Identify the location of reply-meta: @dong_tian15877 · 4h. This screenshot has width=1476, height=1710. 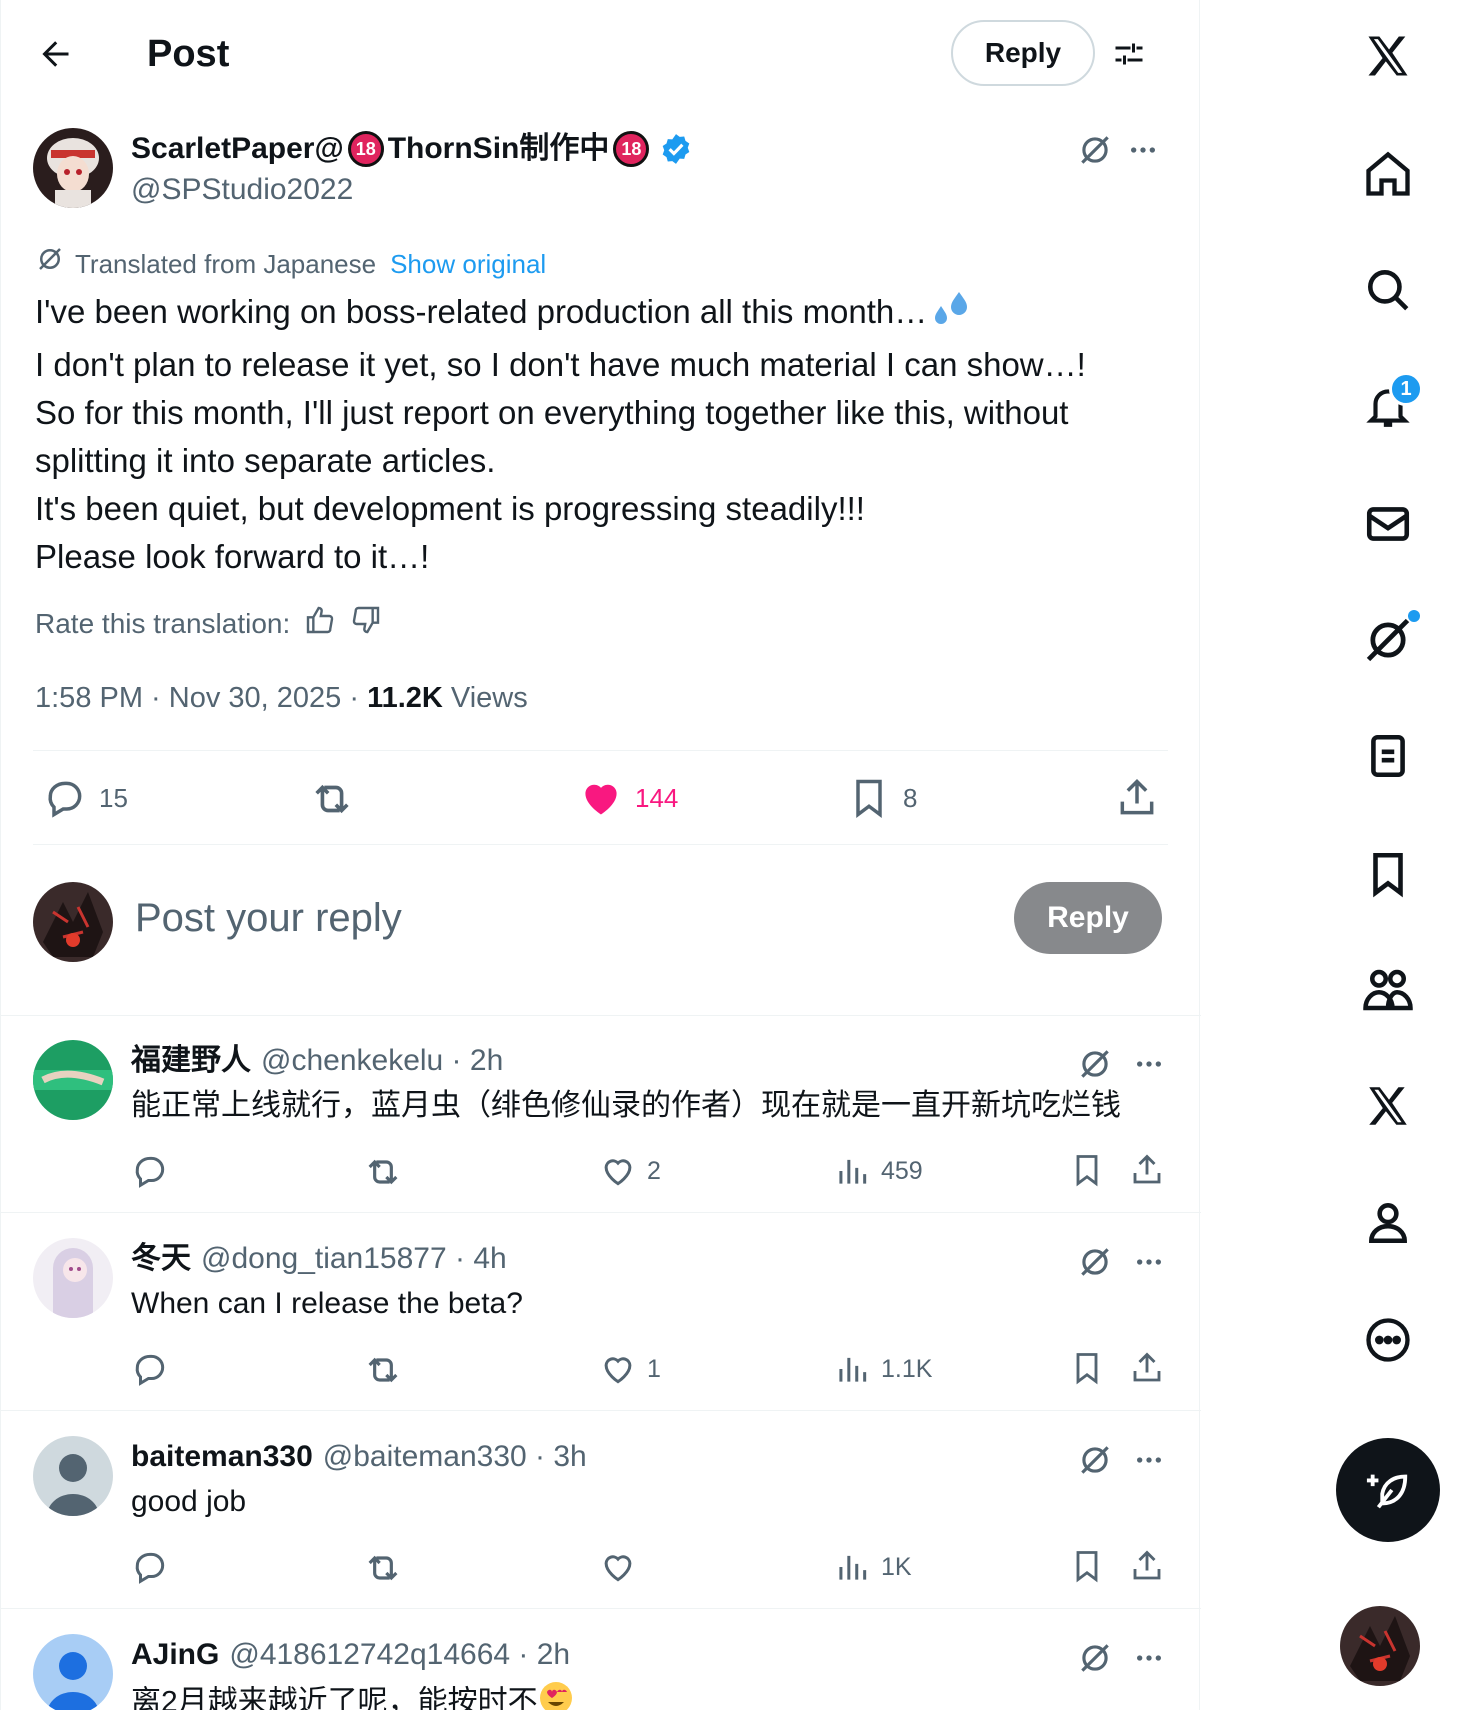
(354, 1259).